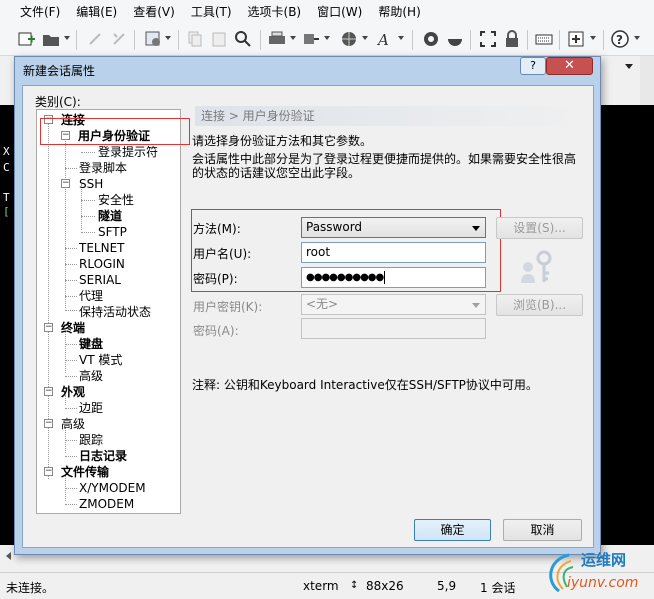 This screenshot has height=599, width=654. I want to click on tree-item-security: 安全性, so click(116, 200).